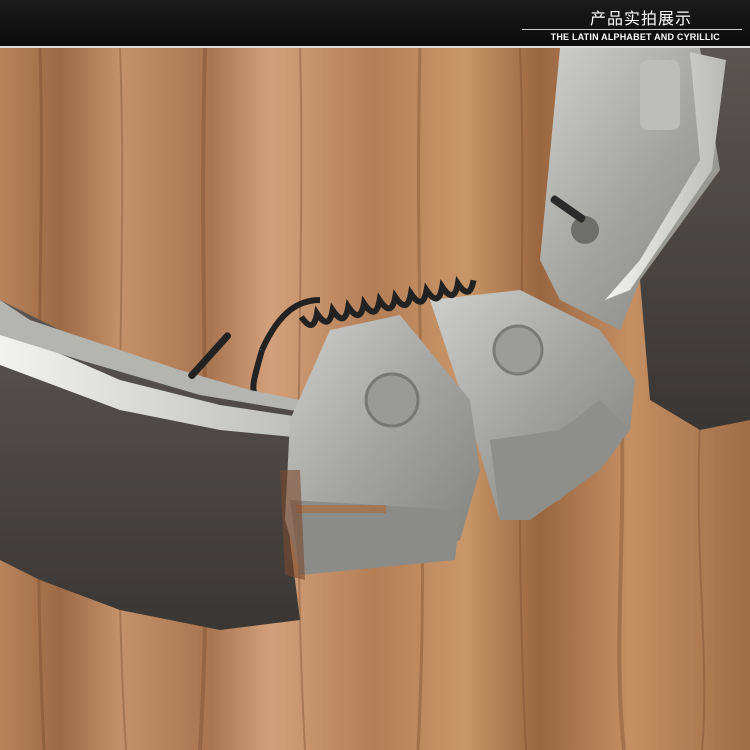 This screenshot has height=750, width=750. I want to click on banner-divider, so click(632, 29).